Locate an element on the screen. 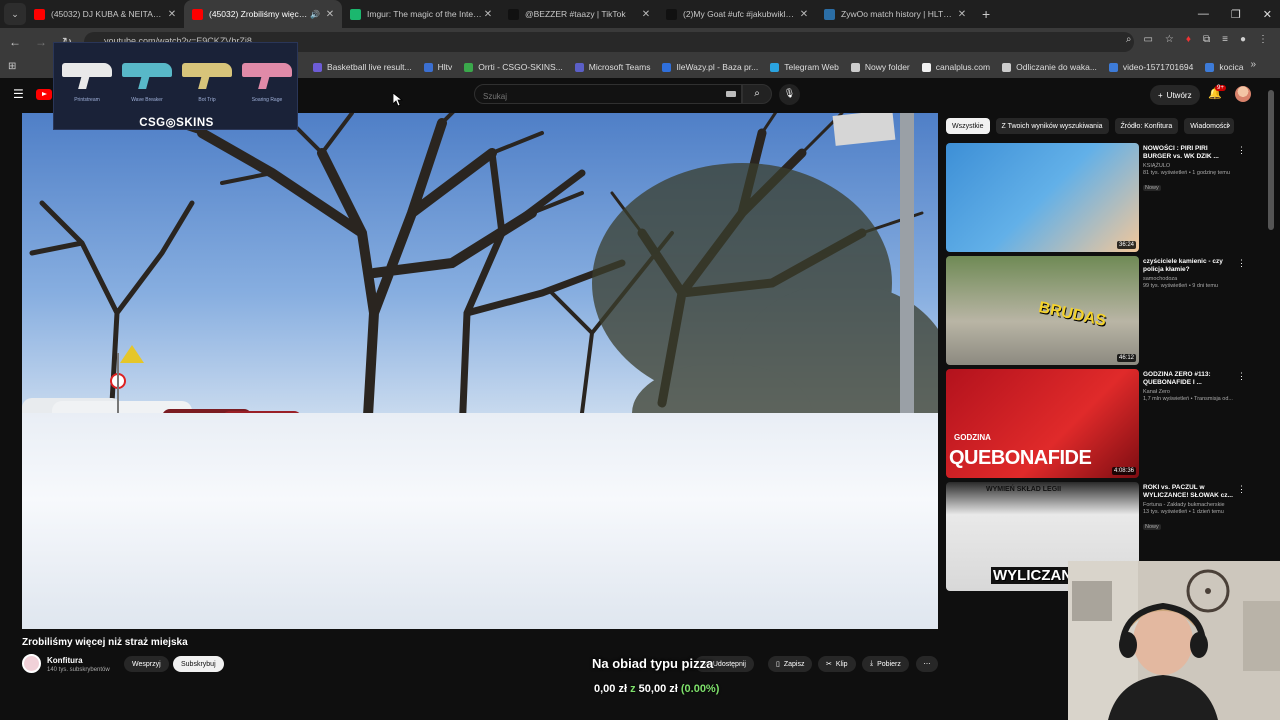  cast-icon: ▭ is located at coordinates (1147, 39).